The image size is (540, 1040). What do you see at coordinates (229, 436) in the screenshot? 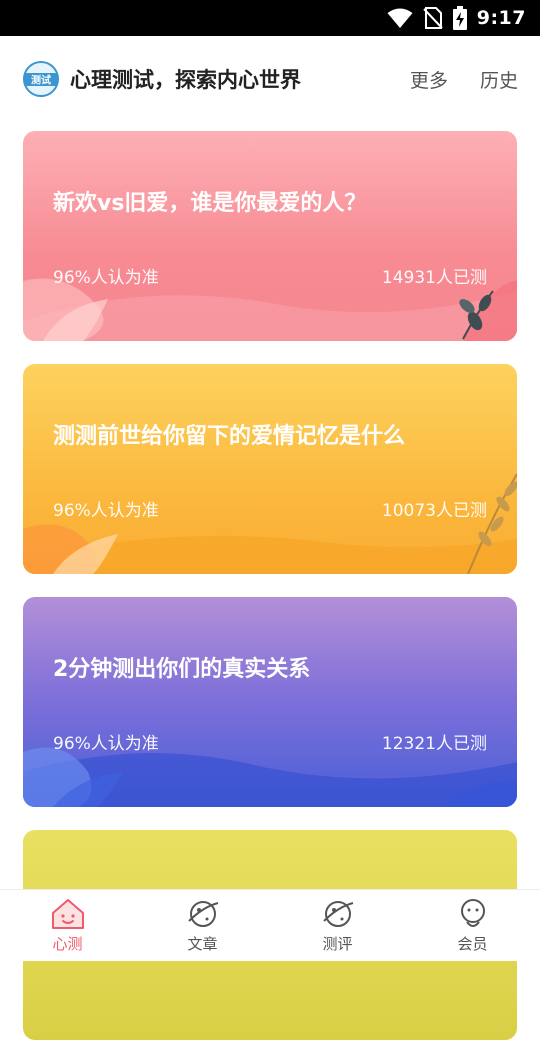
I see `card-title: 测测前世给你留下的爱情记忆是什么` at bounding box center [229, 436].